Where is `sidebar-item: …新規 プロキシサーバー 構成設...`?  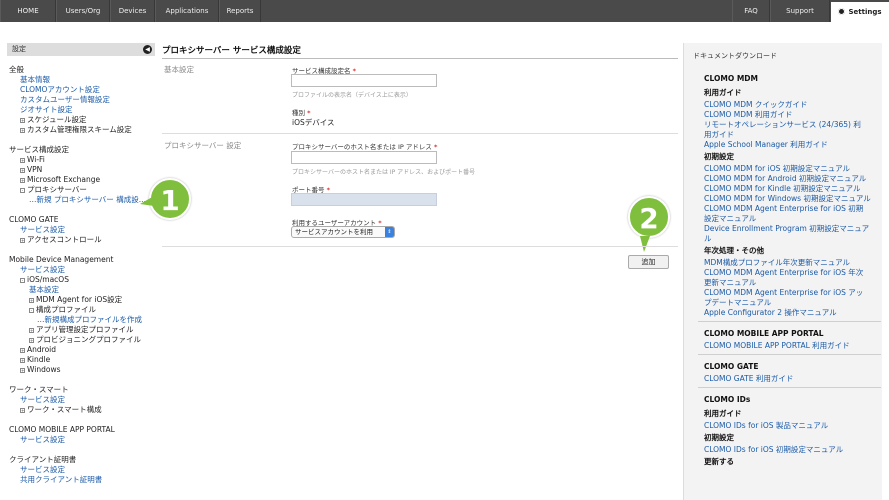
sidebar-item: …新規 プロキシサーバー 構成設... is located at coordinates (87, 200).